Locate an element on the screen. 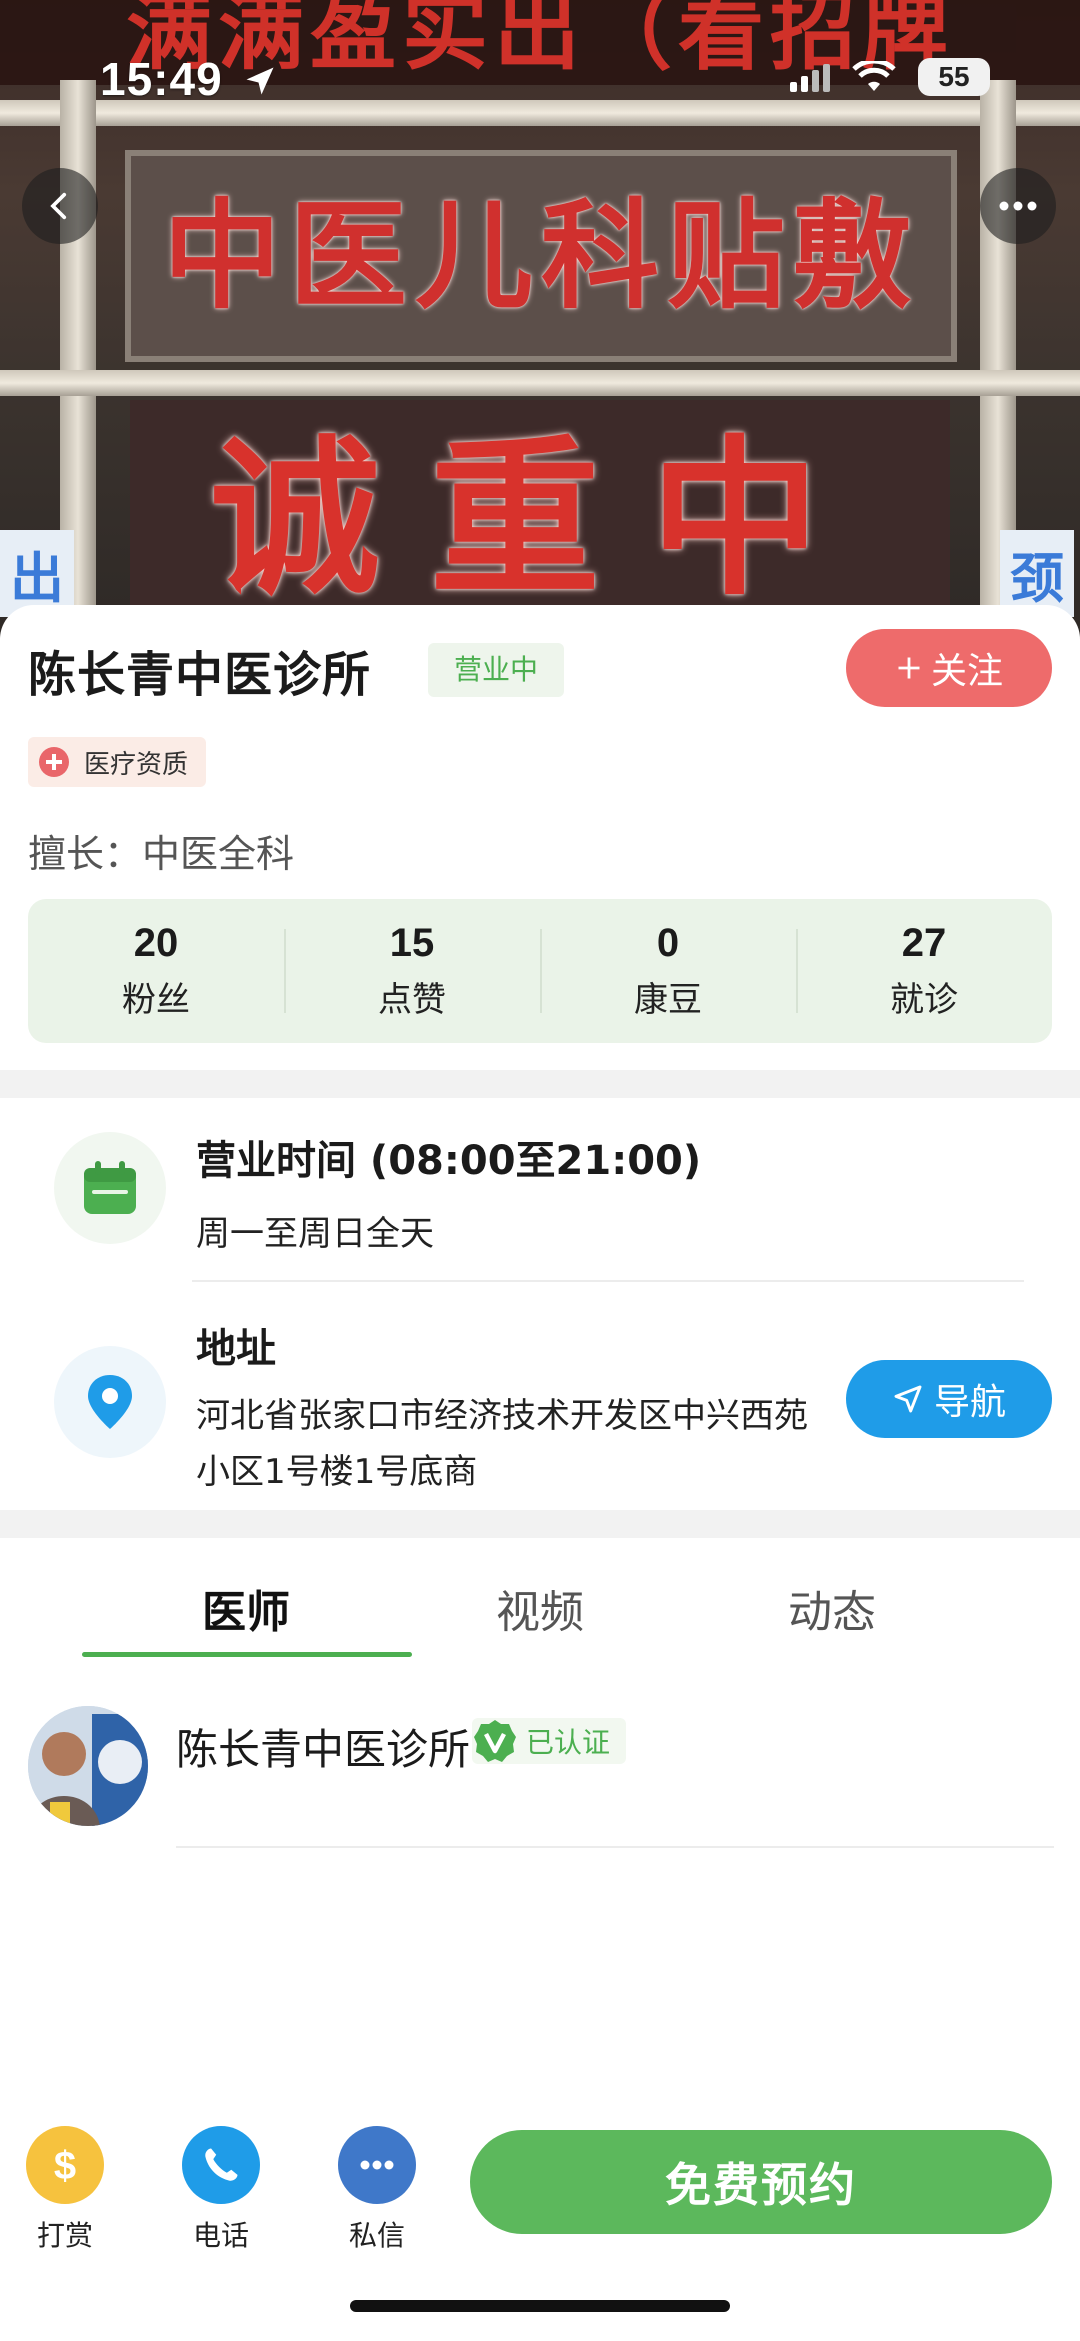  dollar-icon: $ is located at coordinates (65, 2165).